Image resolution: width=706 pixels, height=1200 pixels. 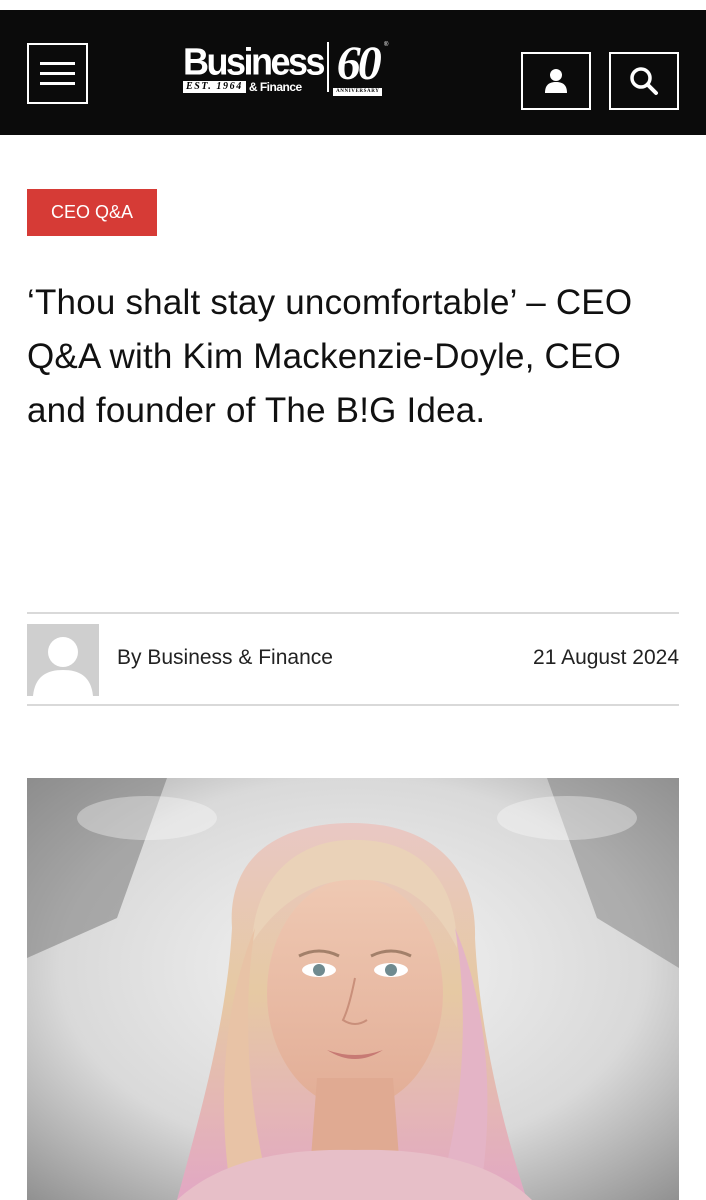 What do you see at coordinates (353, 613) in the screenshot?
I see `meta-divider-top` at bounding box center [353, 613].